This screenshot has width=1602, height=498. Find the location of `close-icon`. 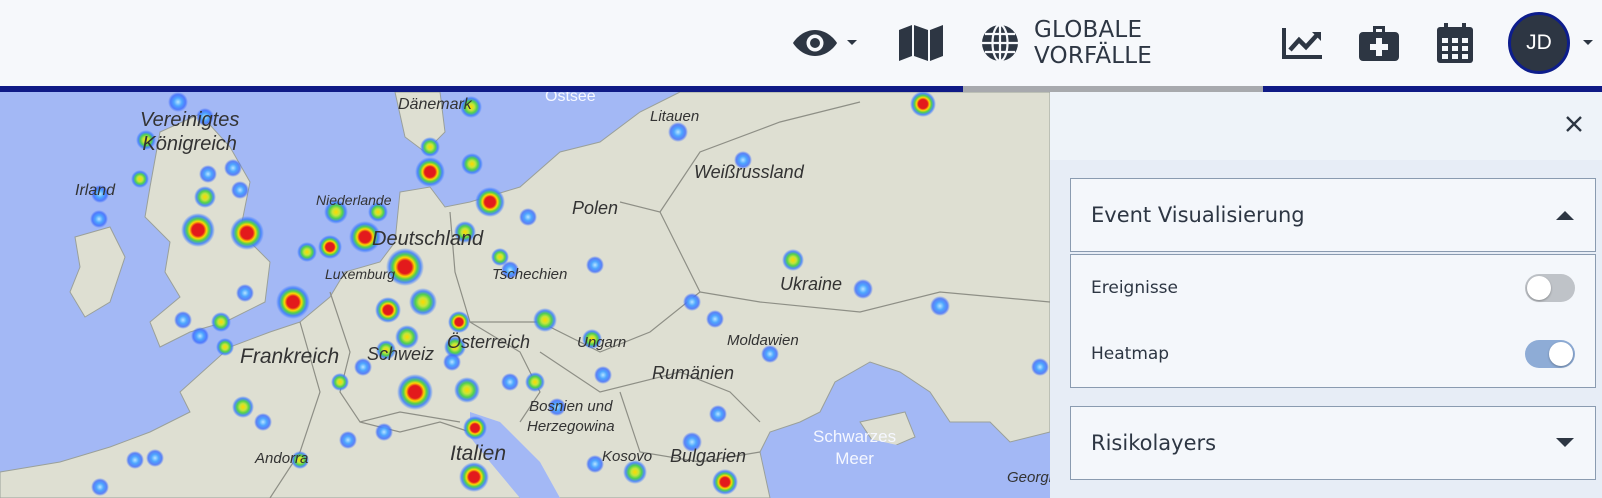

close-icon is located at coordinates (1574, 126).